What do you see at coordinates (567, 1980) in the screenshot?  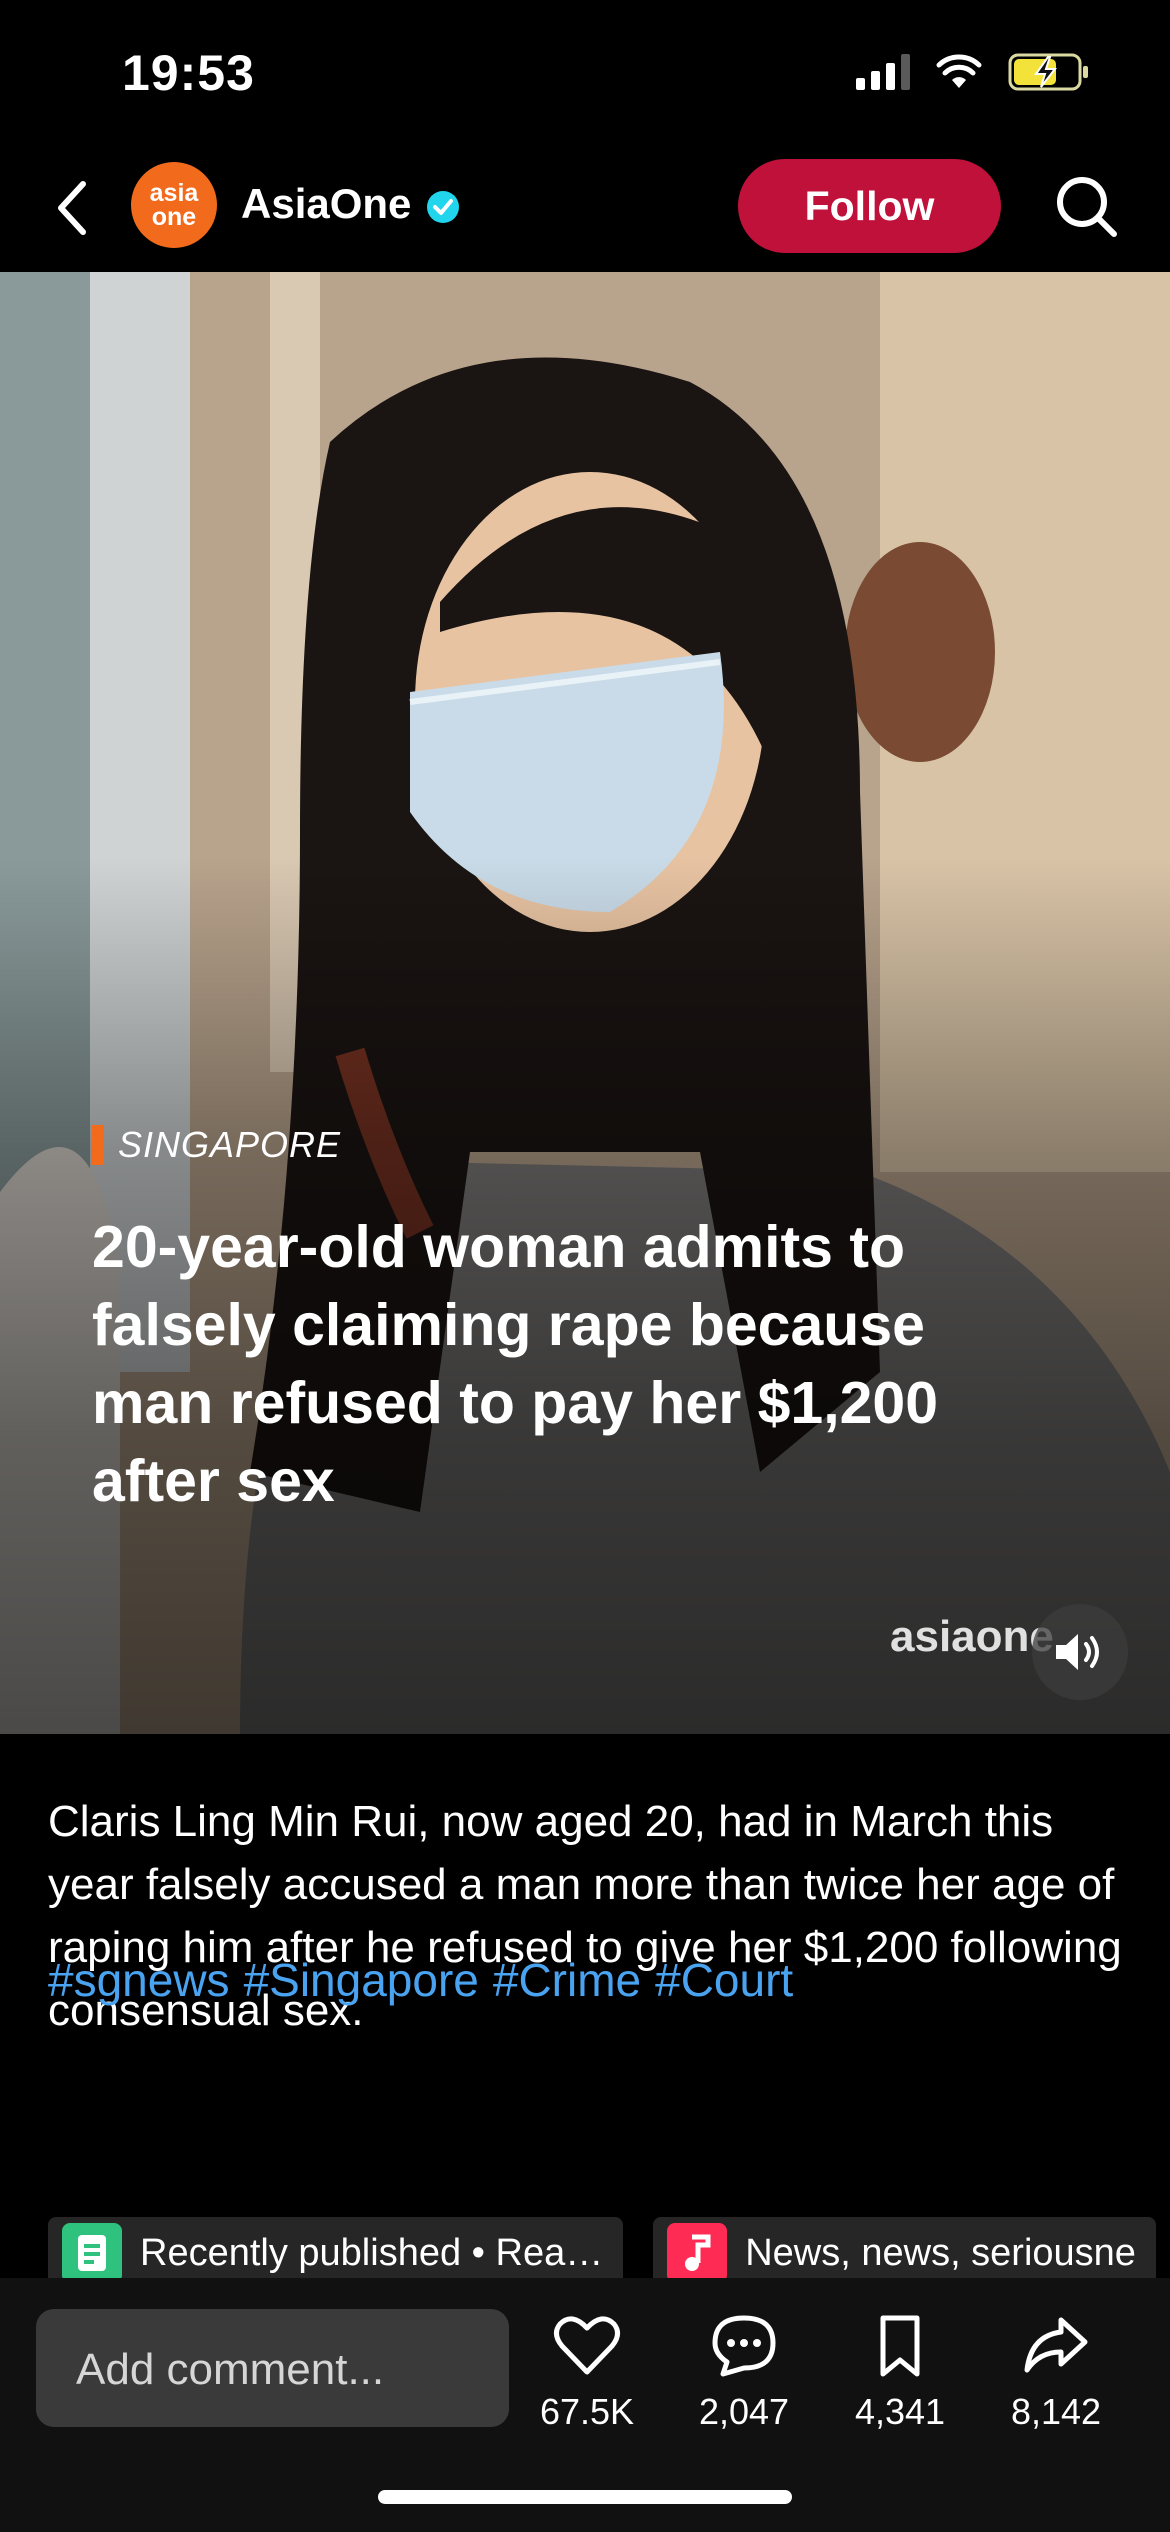 I see `hashtag-link: #Crime` at bounding box center [567, 1980].